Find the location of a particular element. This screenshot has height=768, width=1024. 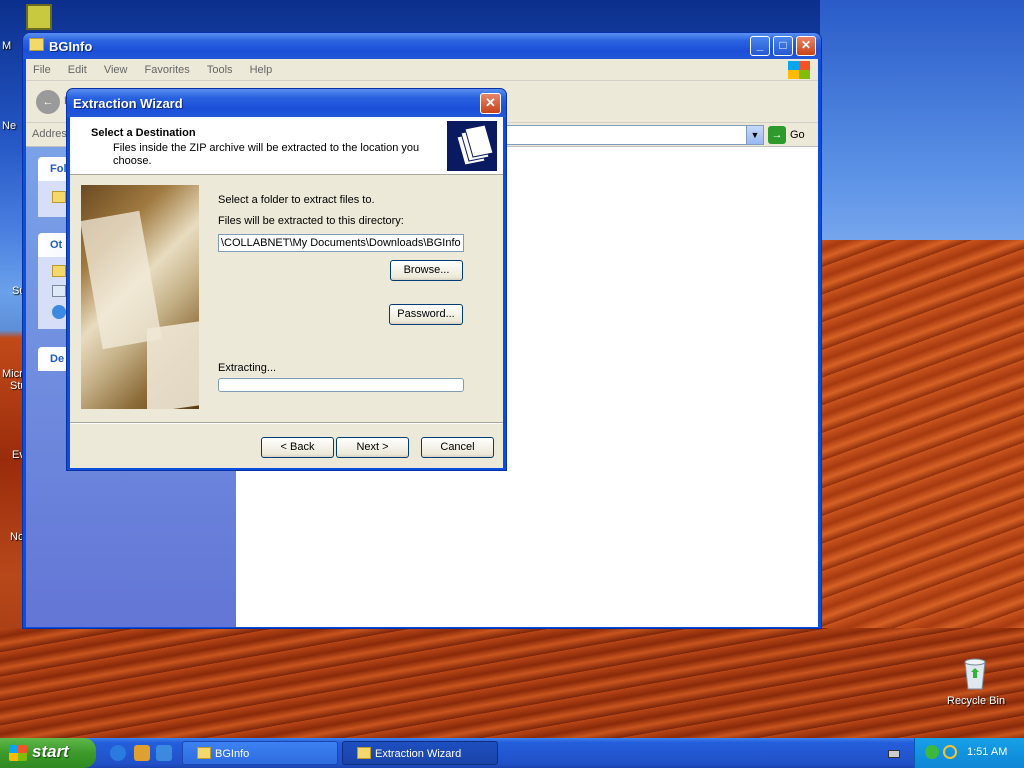

keyboard-icon is located at coordinates (894, 754).